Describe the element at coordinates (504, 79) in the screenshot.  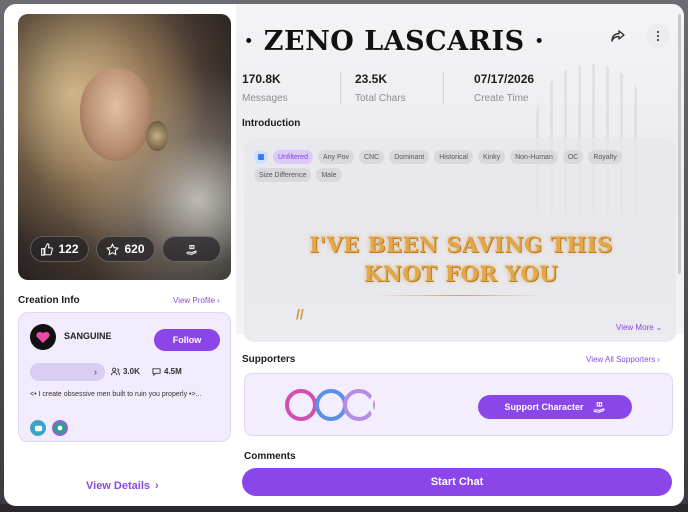
I see `create-time-value: 07/17/2026` at that location.